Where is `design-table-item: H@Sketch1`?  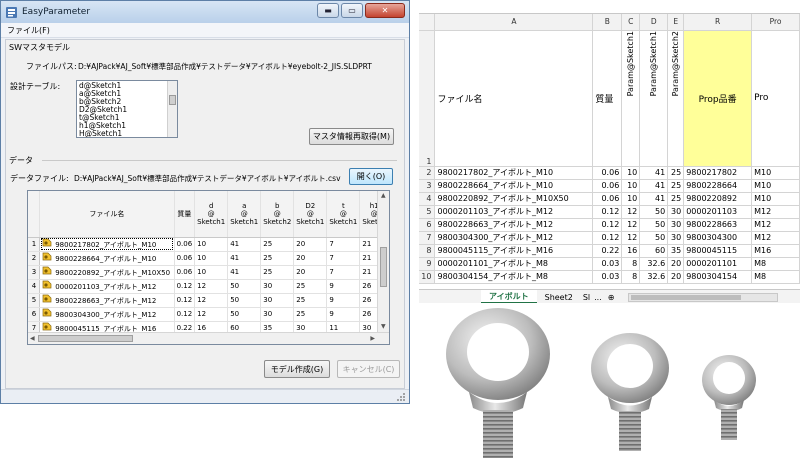
design-table-item: H@Sketch1 is located at coordinates (127, 134).